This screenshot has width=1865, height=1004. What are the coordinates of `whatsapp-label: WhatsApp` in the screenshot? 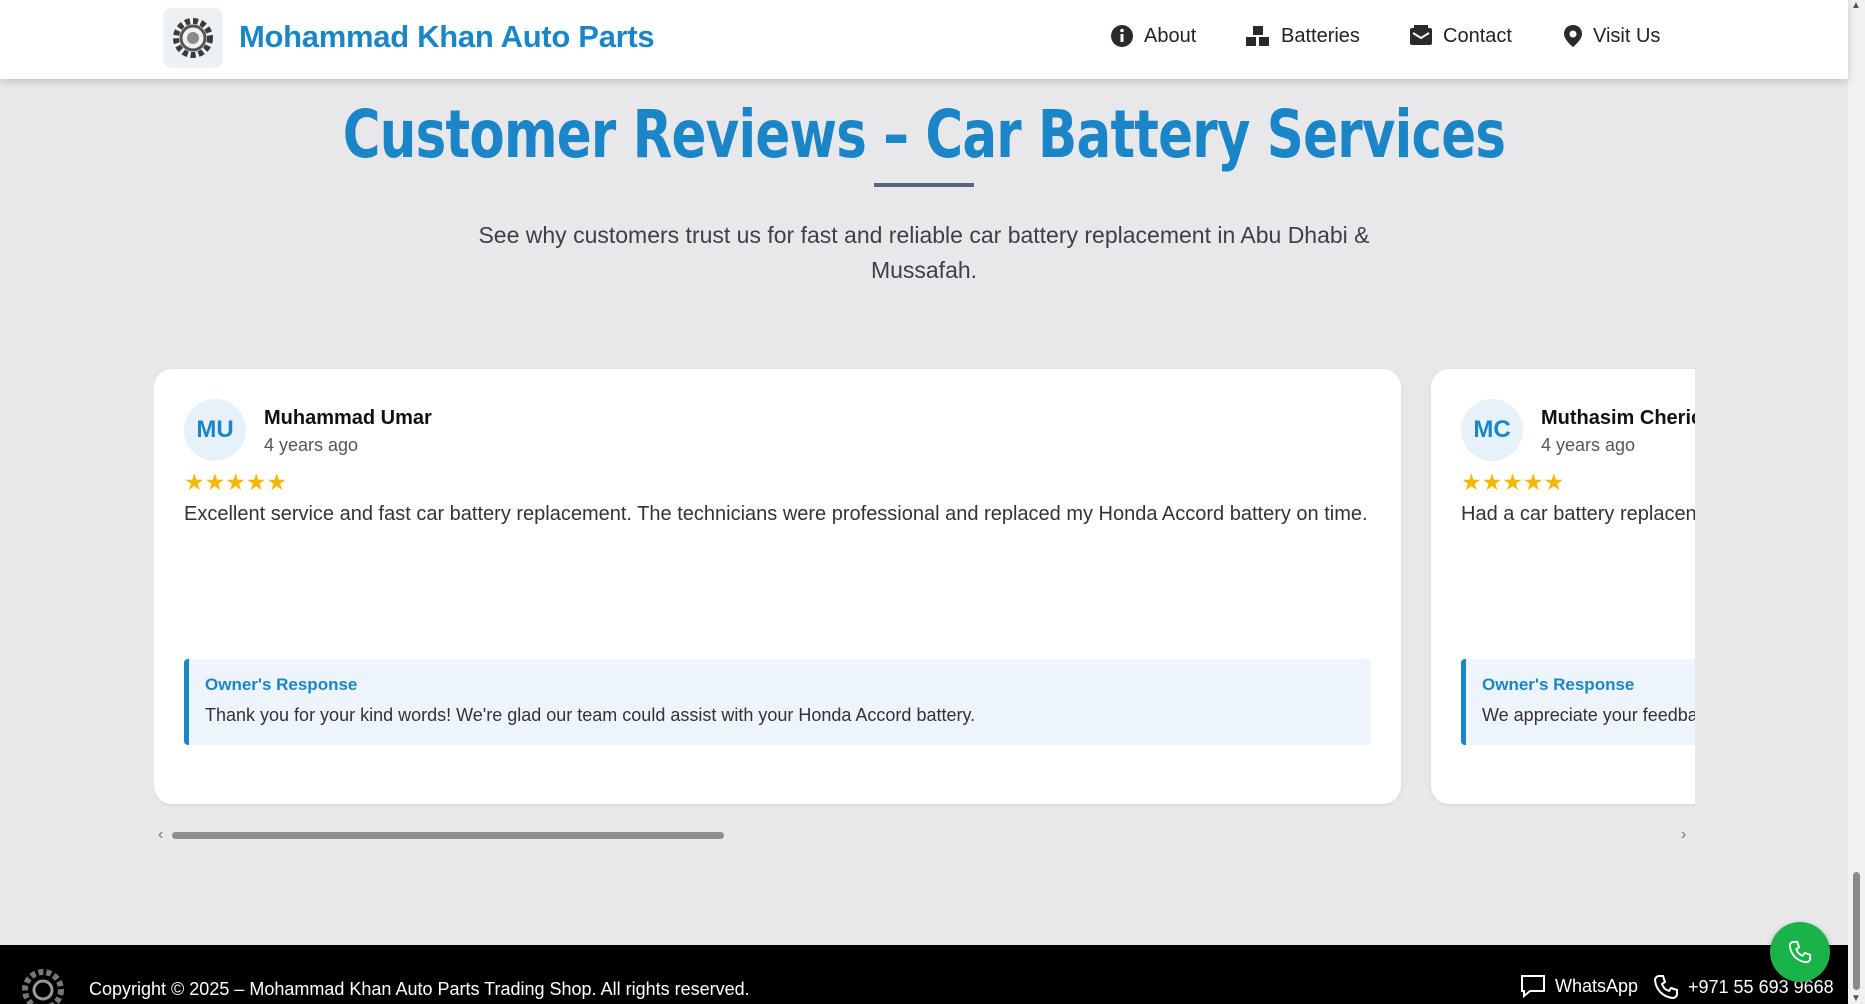 It's located at (1597, 985).